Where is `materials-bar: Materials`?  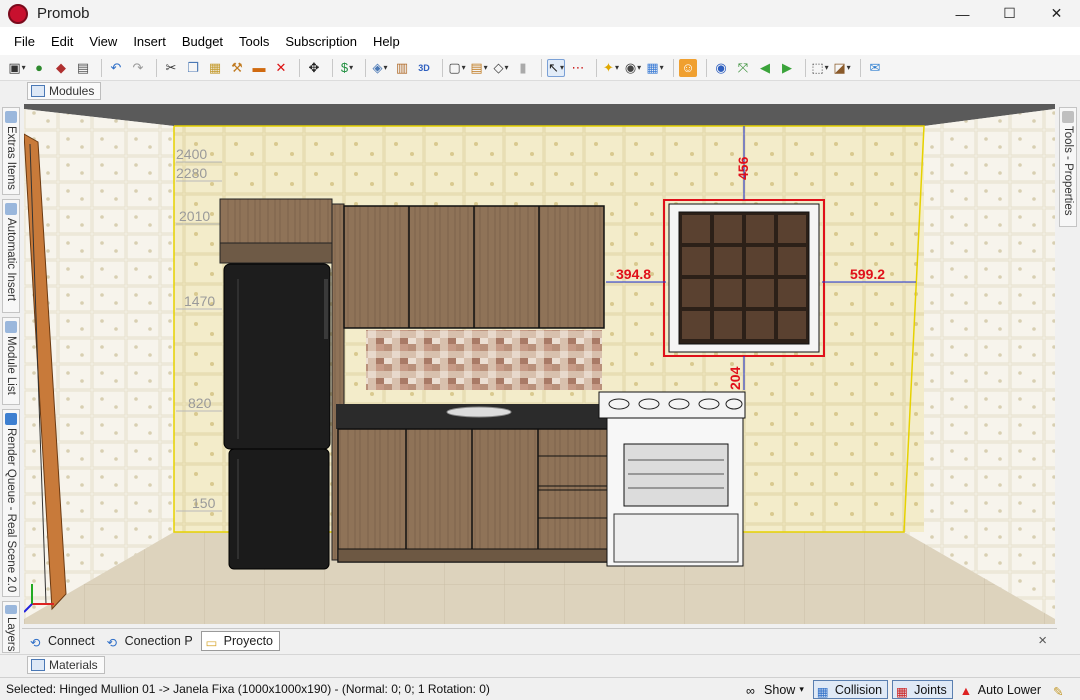
materials-bar: Materials is located at coordinates (540, 665).